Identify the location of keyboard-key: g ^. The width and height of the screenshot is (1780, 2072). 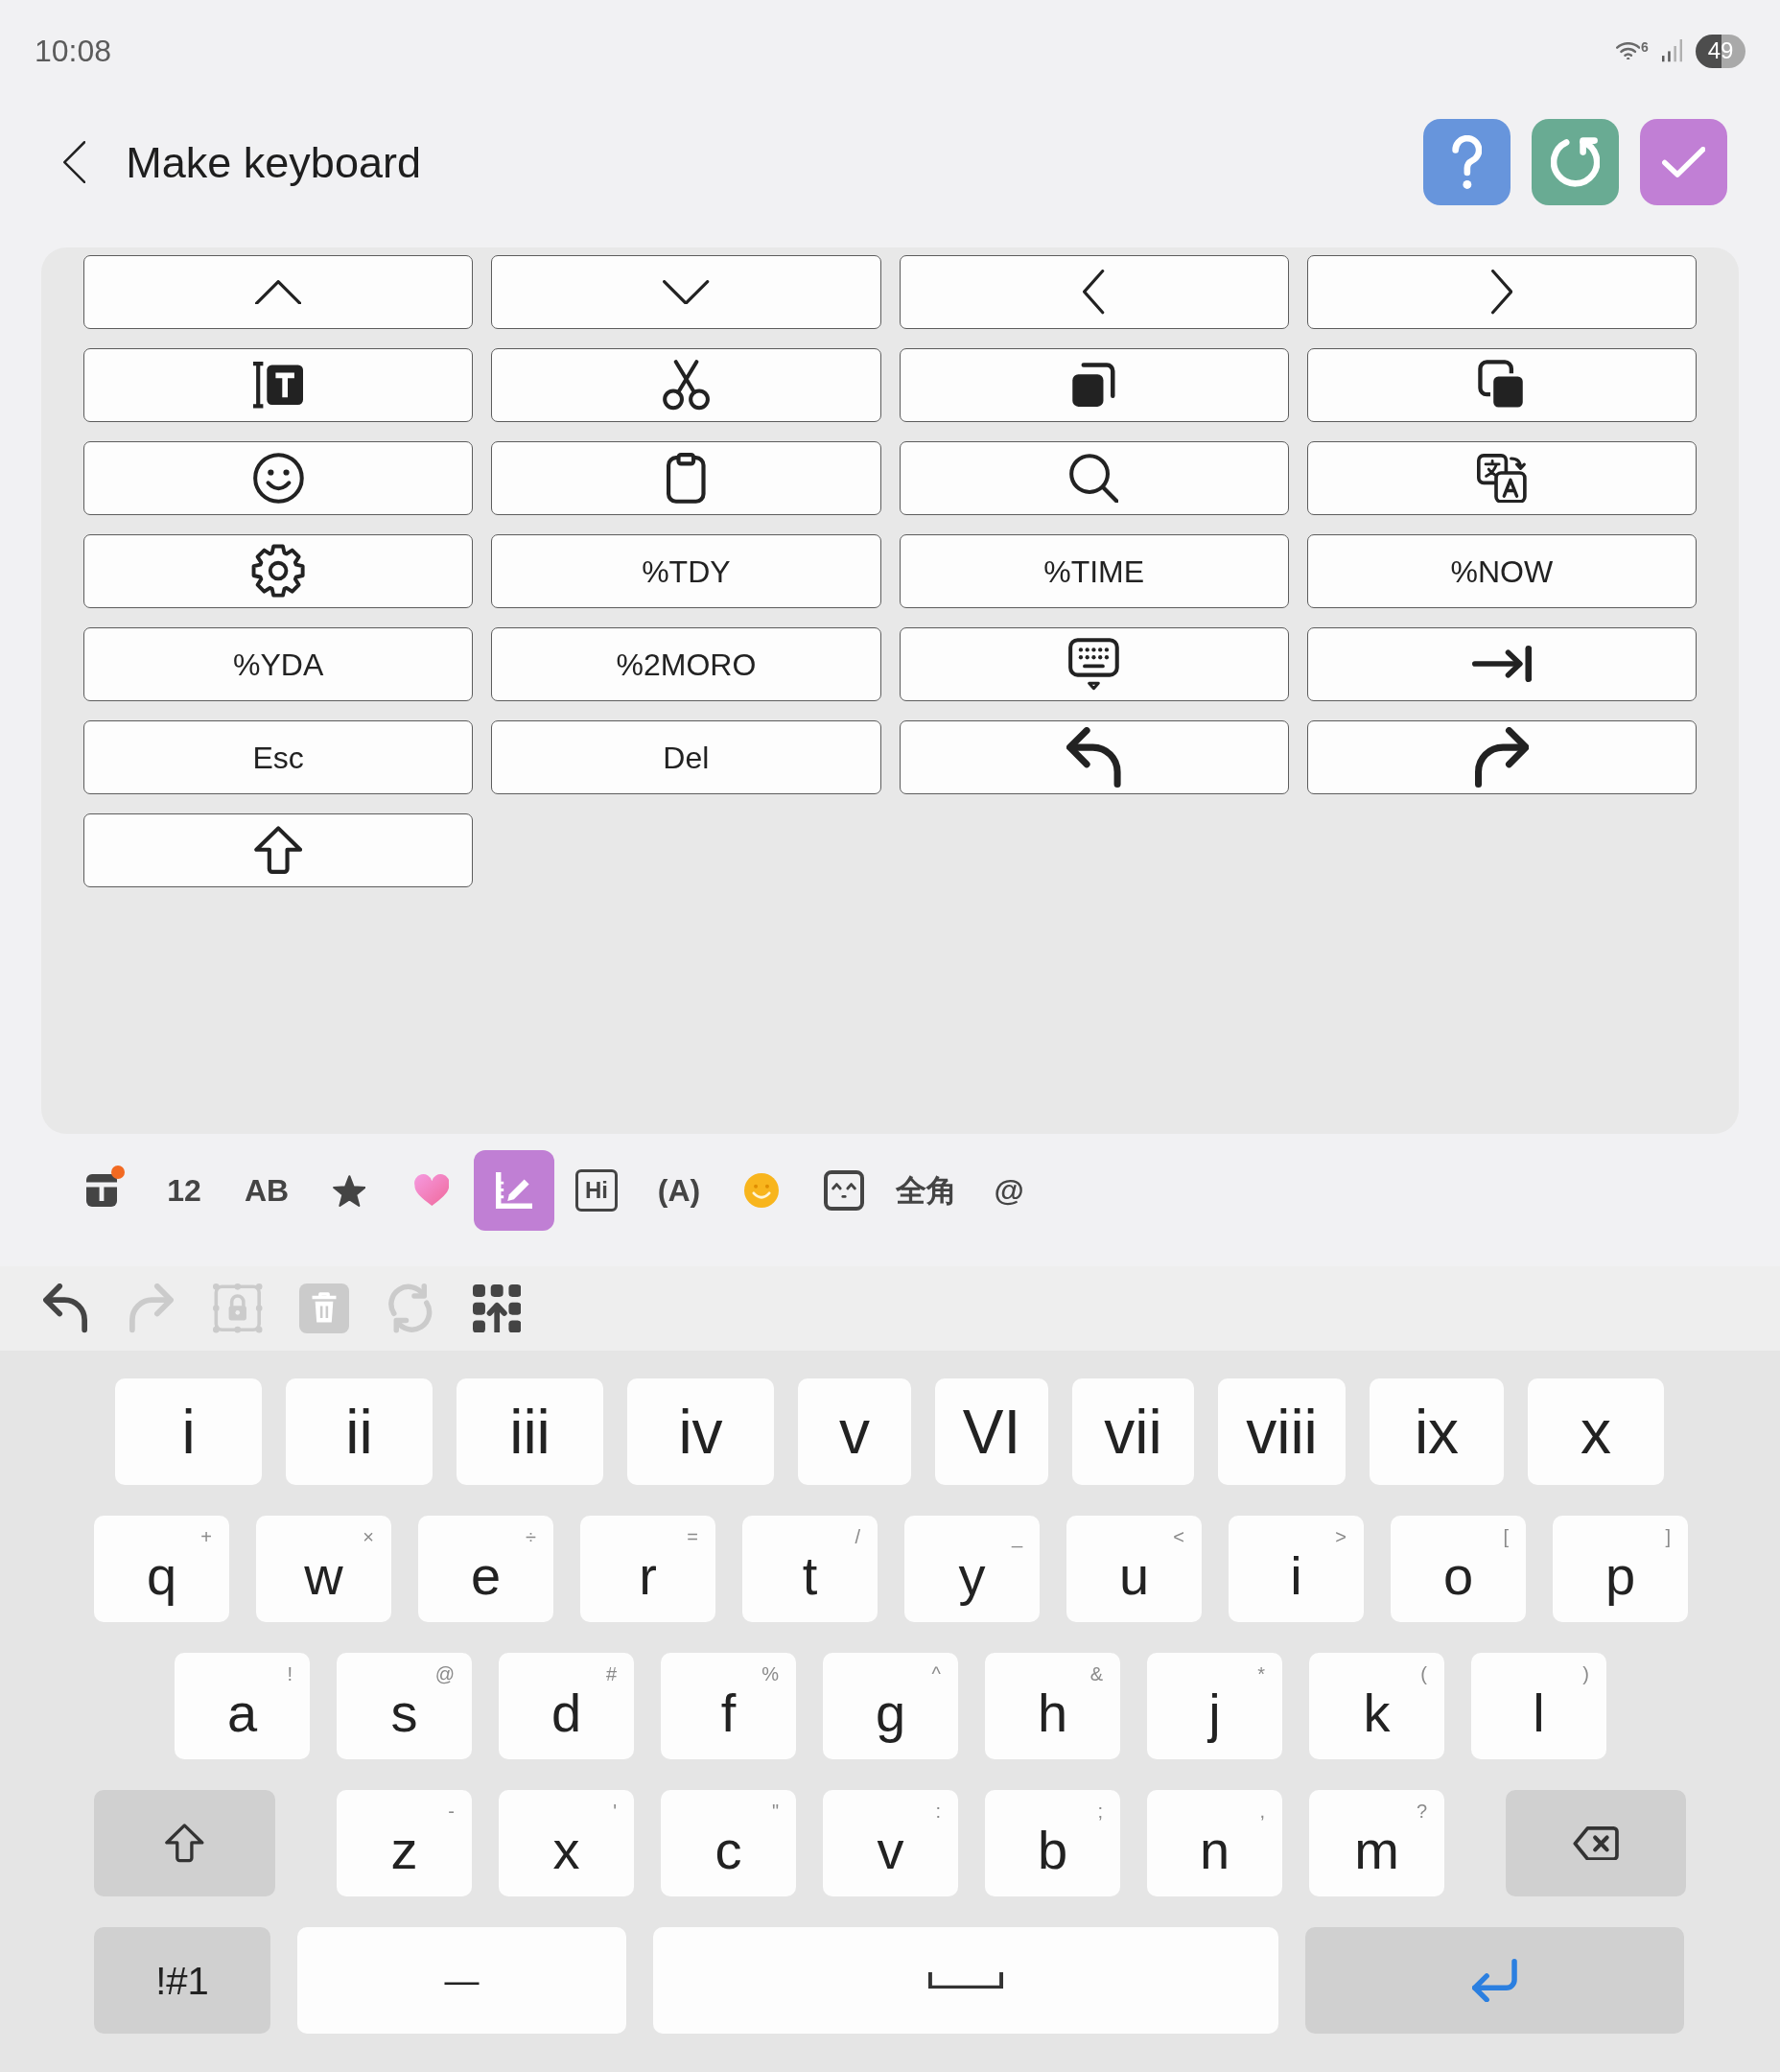
(890, 1706).